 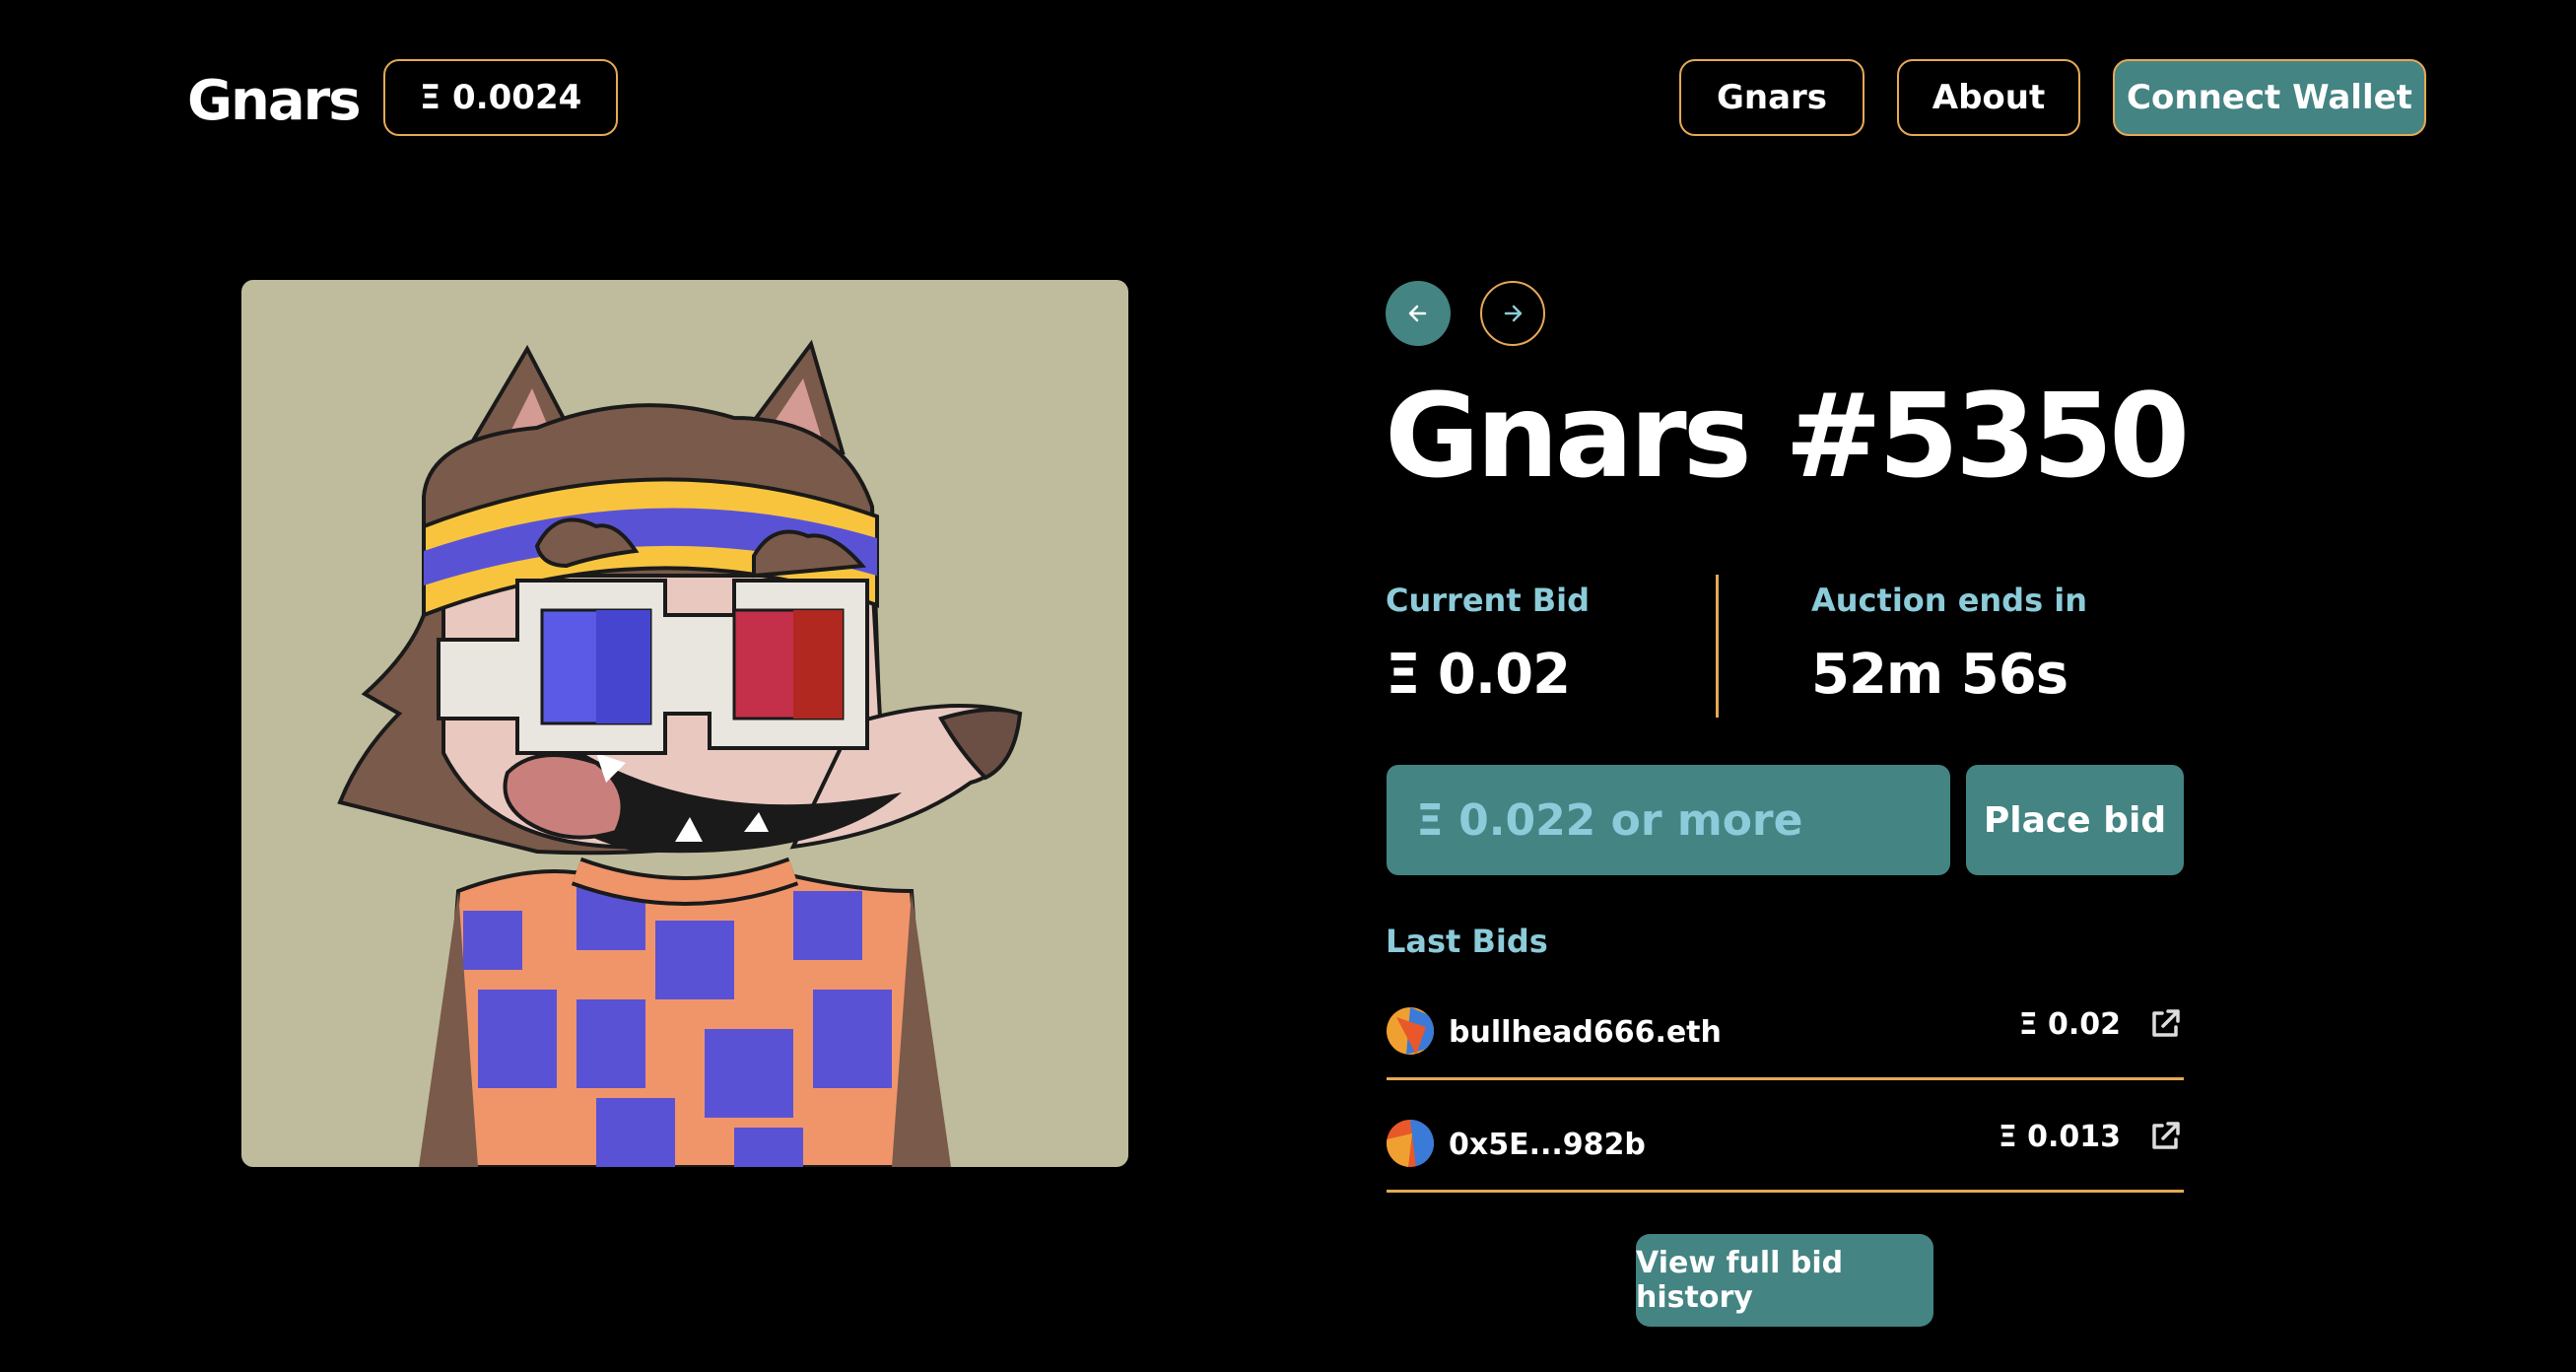 What do you see at coordinates (1547, 1145) in the screenshot?
I see `bidder-name: 0x5E...982b` at bounding box center [1547, 1145].